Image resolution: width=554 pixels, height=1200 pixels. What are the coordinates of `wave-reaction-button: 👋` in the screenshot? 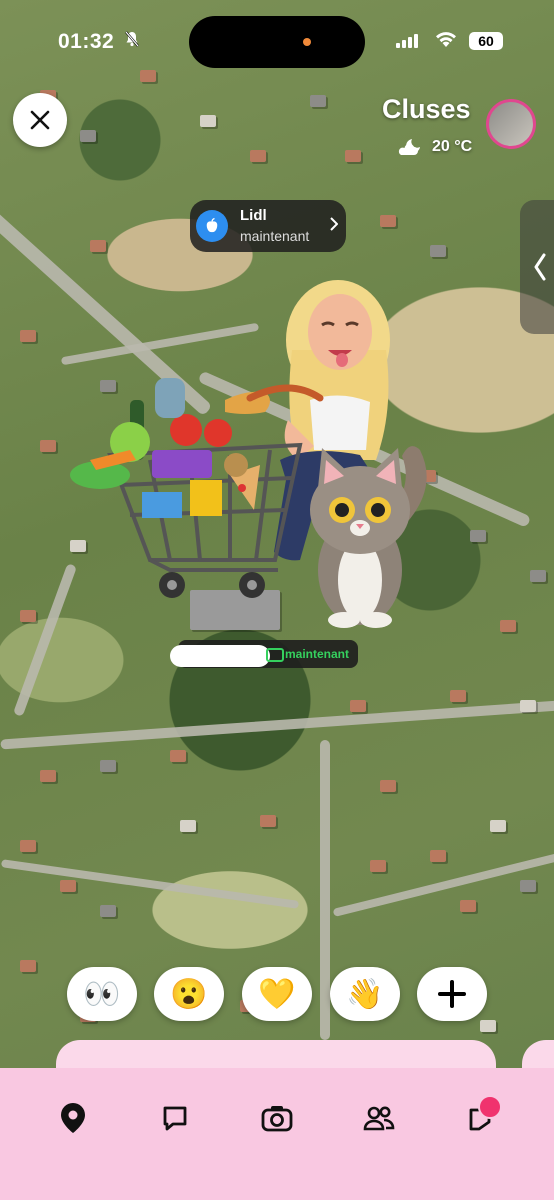 It's located at (365, 994).